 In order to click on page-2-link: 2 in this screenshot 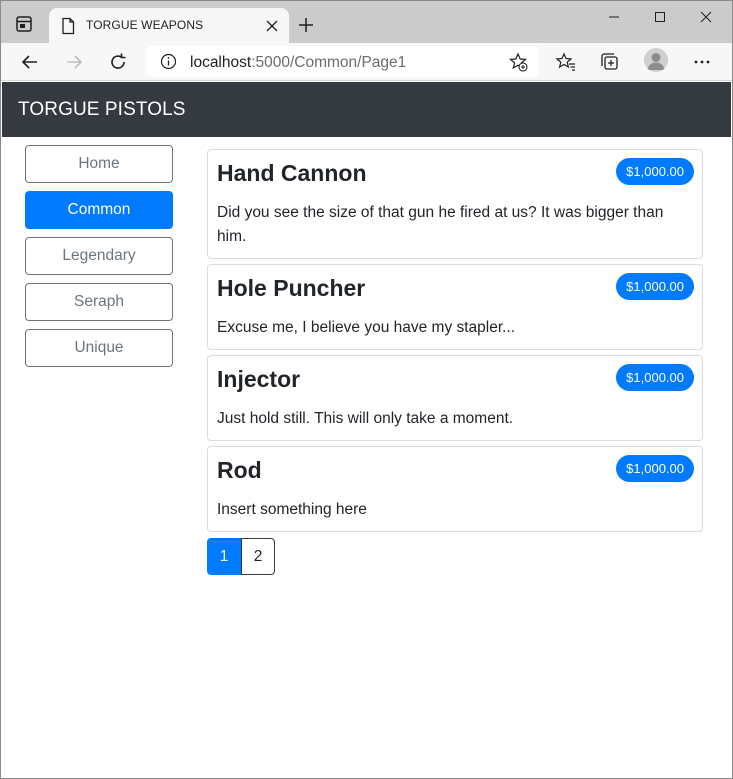, I will do `click(258, 556)`.